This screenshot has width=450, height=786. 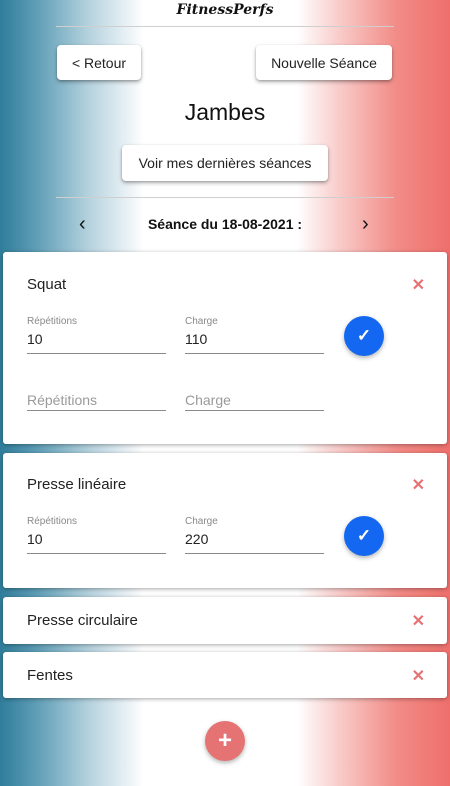 What do you see at coordinates (254, 336) in the screenshot?
I see `load-field: Charge 110` at bounding box center [254, 336].